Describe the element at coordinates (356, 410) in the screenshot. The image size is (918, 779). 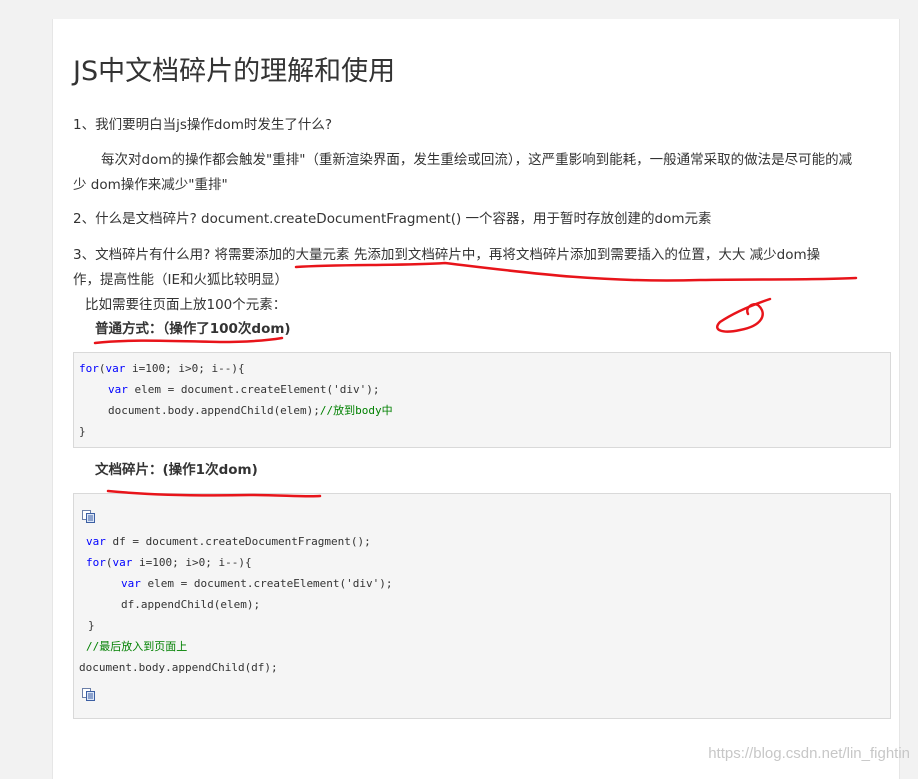
I see `code-comment: //放到body中` at that location.